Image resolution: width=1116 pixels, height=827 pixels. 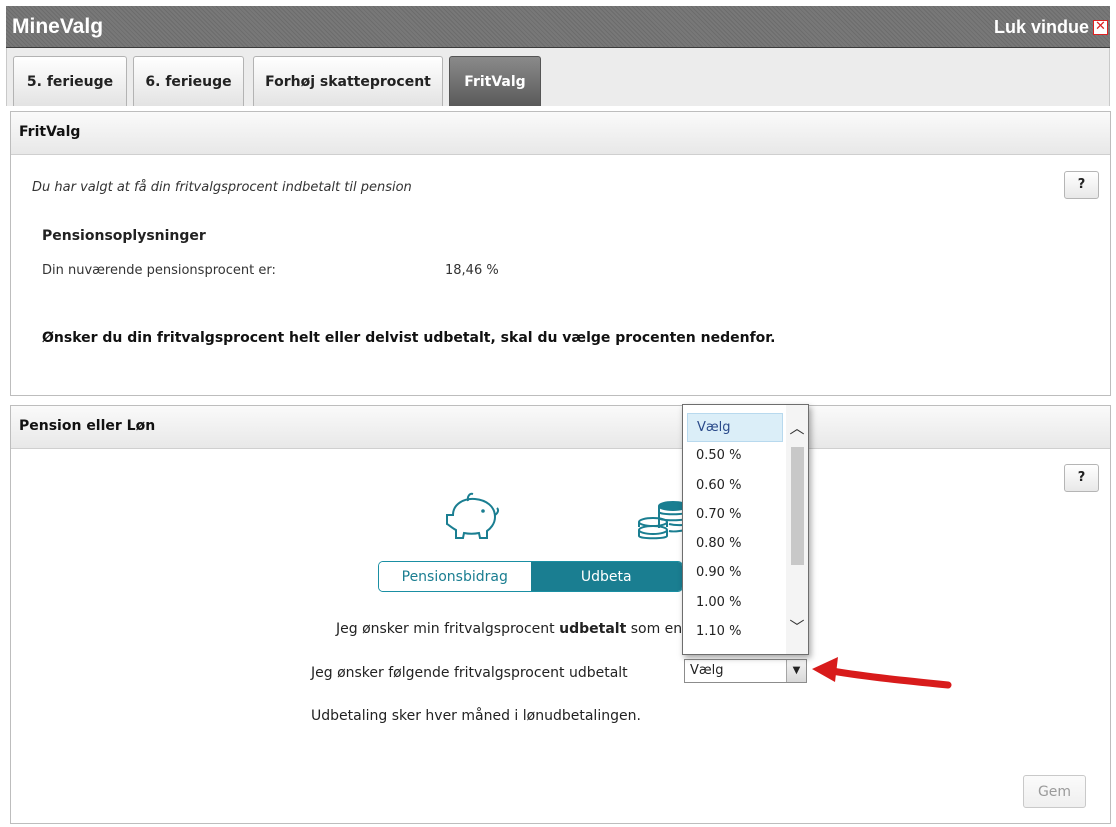 I want to click on dropdown-option: 0.90 %, so click(x=735, y=573).